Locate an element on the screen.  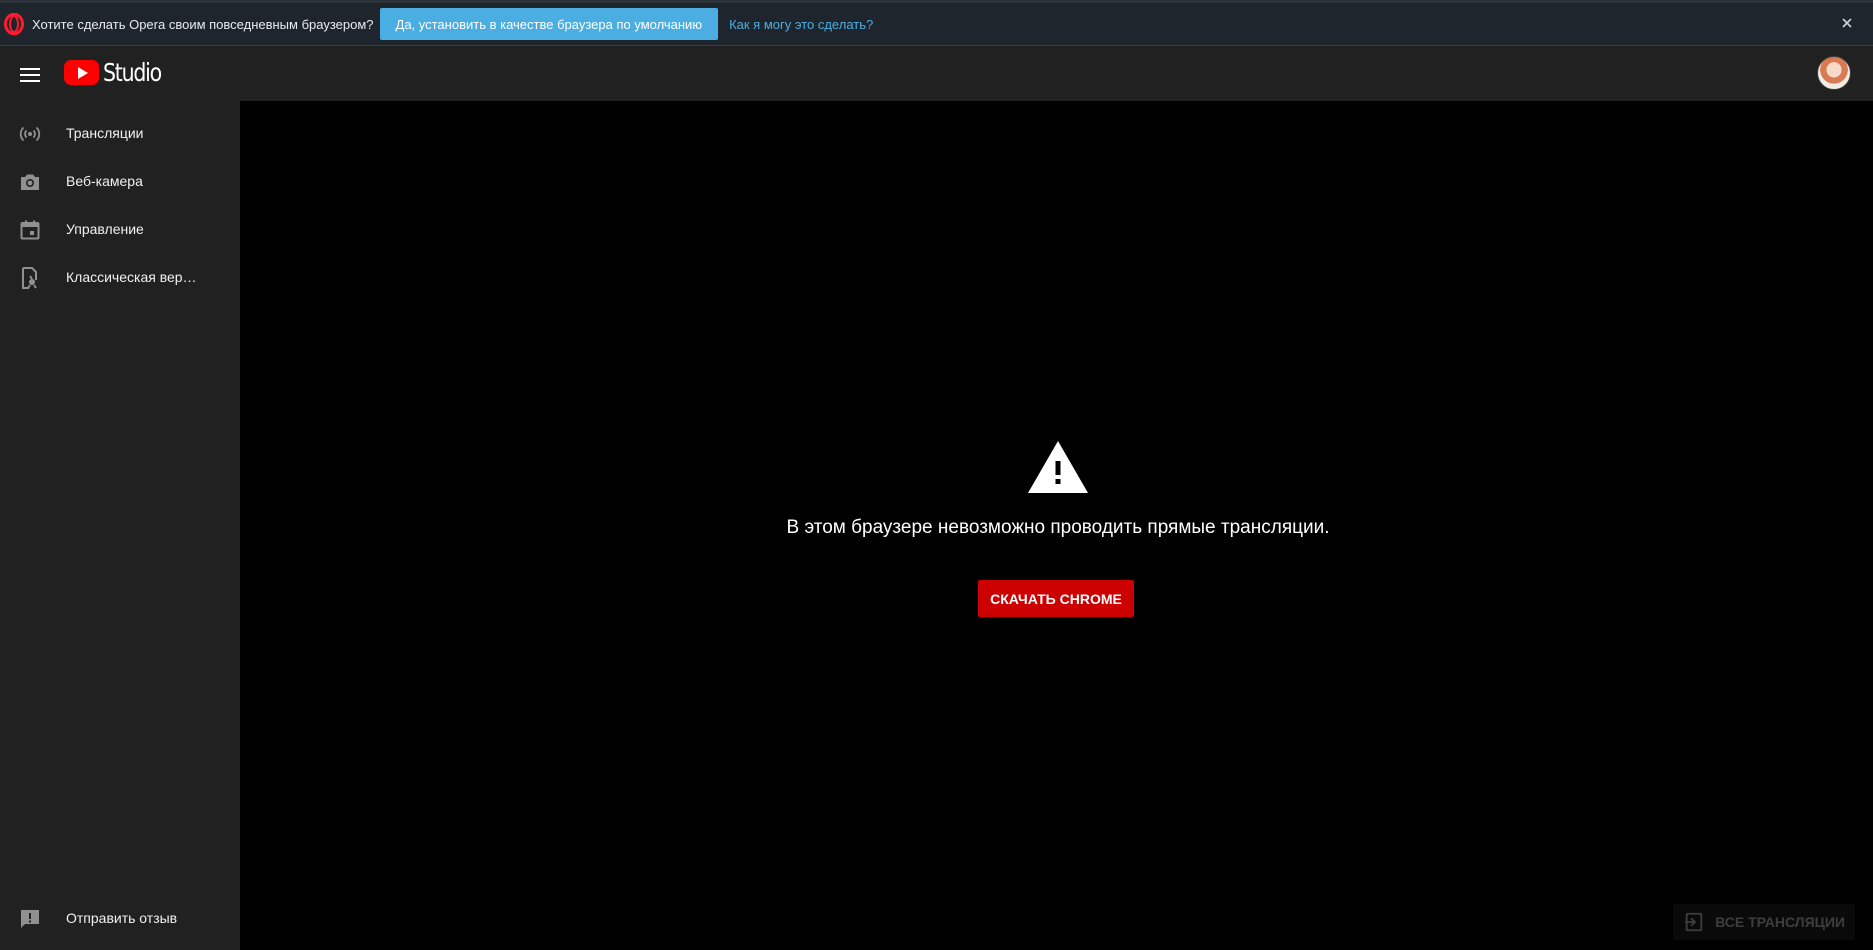
sidebar-item-manage: Управление is located at coordinates (120, 230).